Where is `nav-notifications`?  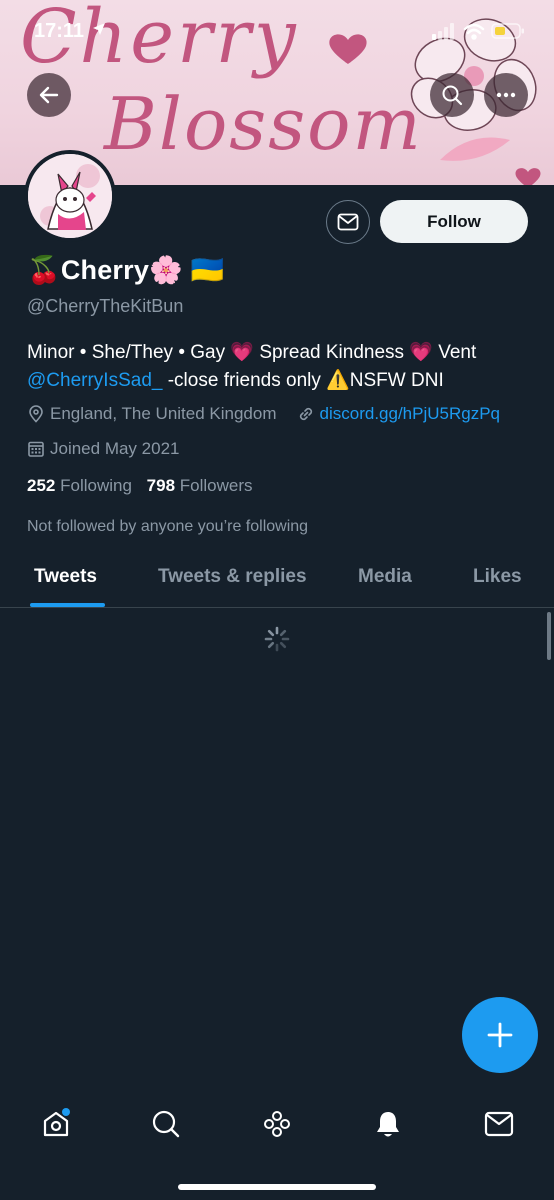 nav-notifications is located at coordinates (388, 1124).